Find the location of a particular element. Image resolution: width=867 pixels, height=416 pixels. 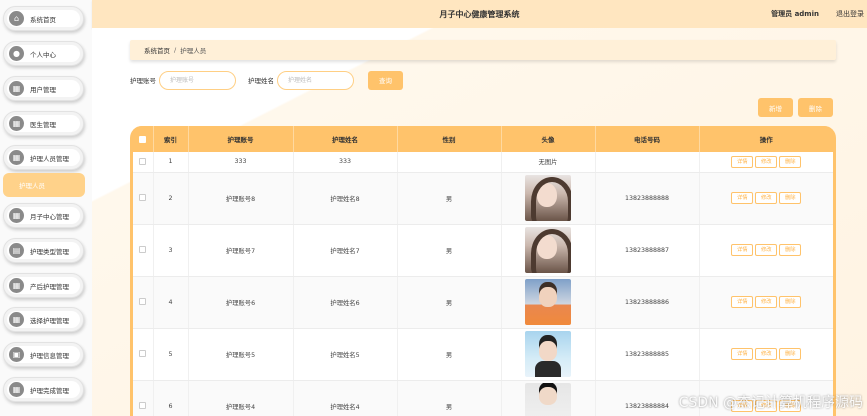

sidebar-item: ▦ 月子中心管理 is located at coordinates (43, 215).